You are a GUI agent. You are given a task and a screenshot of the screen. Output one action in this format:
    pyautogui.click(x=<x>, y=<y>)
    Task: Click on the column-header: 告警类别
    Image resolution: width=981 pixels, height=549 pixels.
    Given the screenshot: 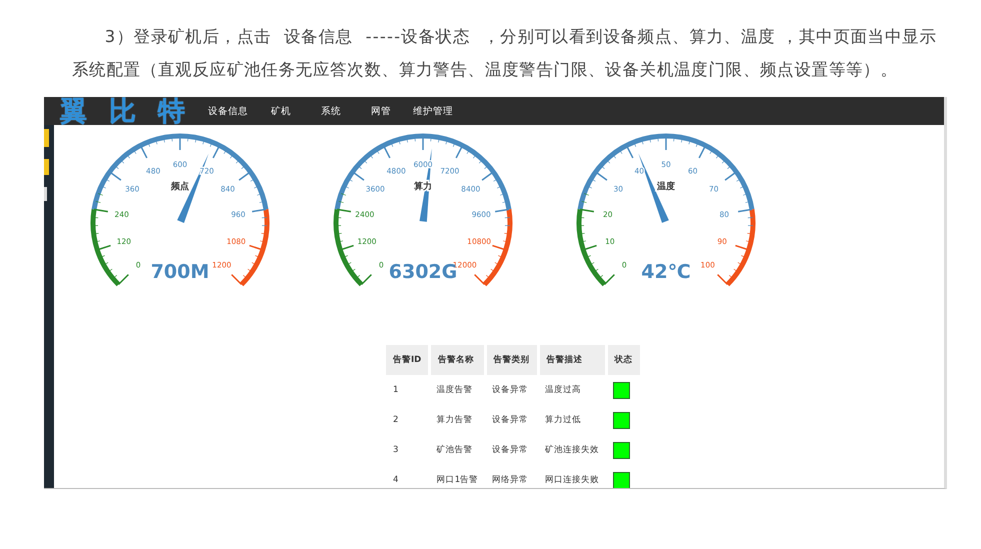 What is the action you would take?
    pyautogui.click(x=511, y=360)
    